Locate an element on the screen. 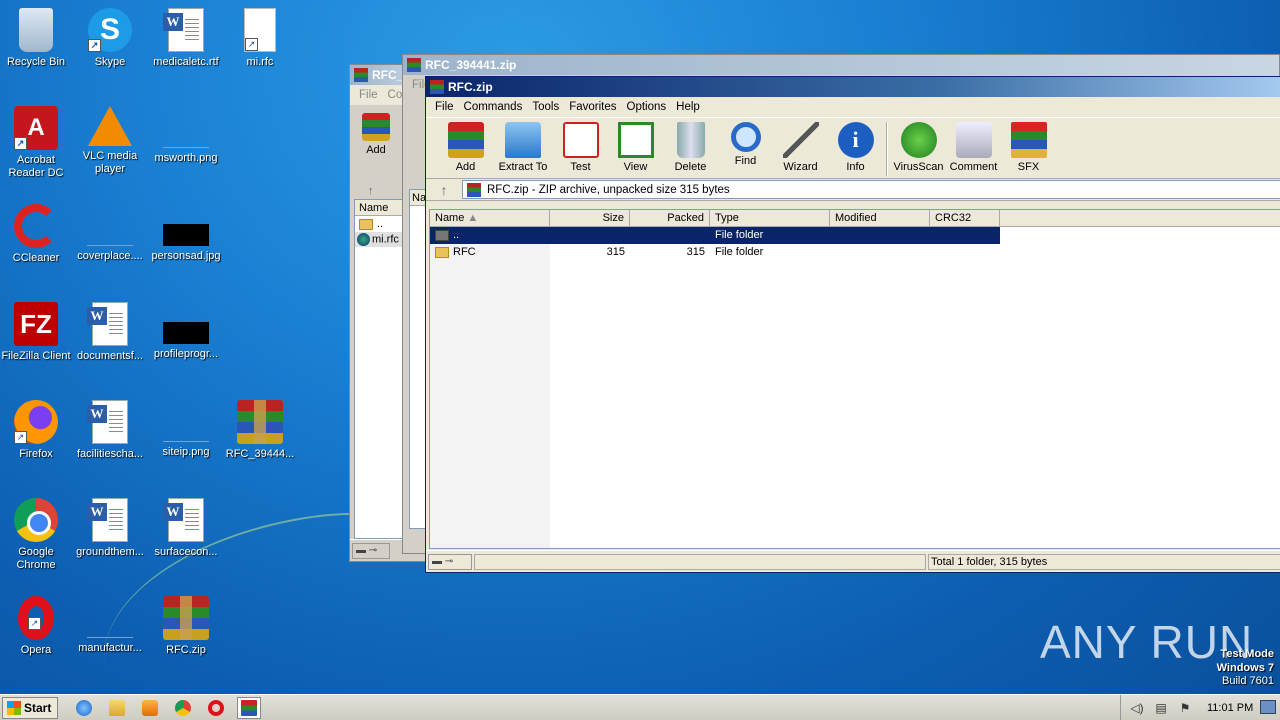 This screenshot has height=720, width=1280. desktop-icon-personsad: personsad.jpg is located at coordinates (186, 233).